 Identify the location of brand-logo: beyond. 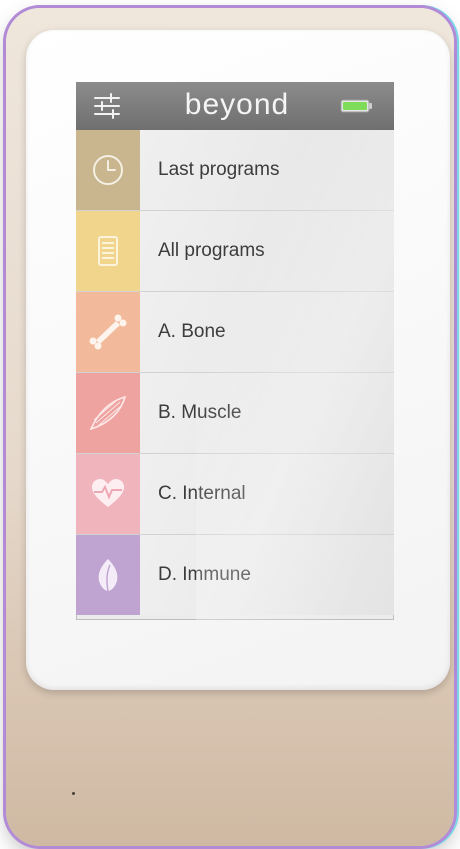
(237, 104).